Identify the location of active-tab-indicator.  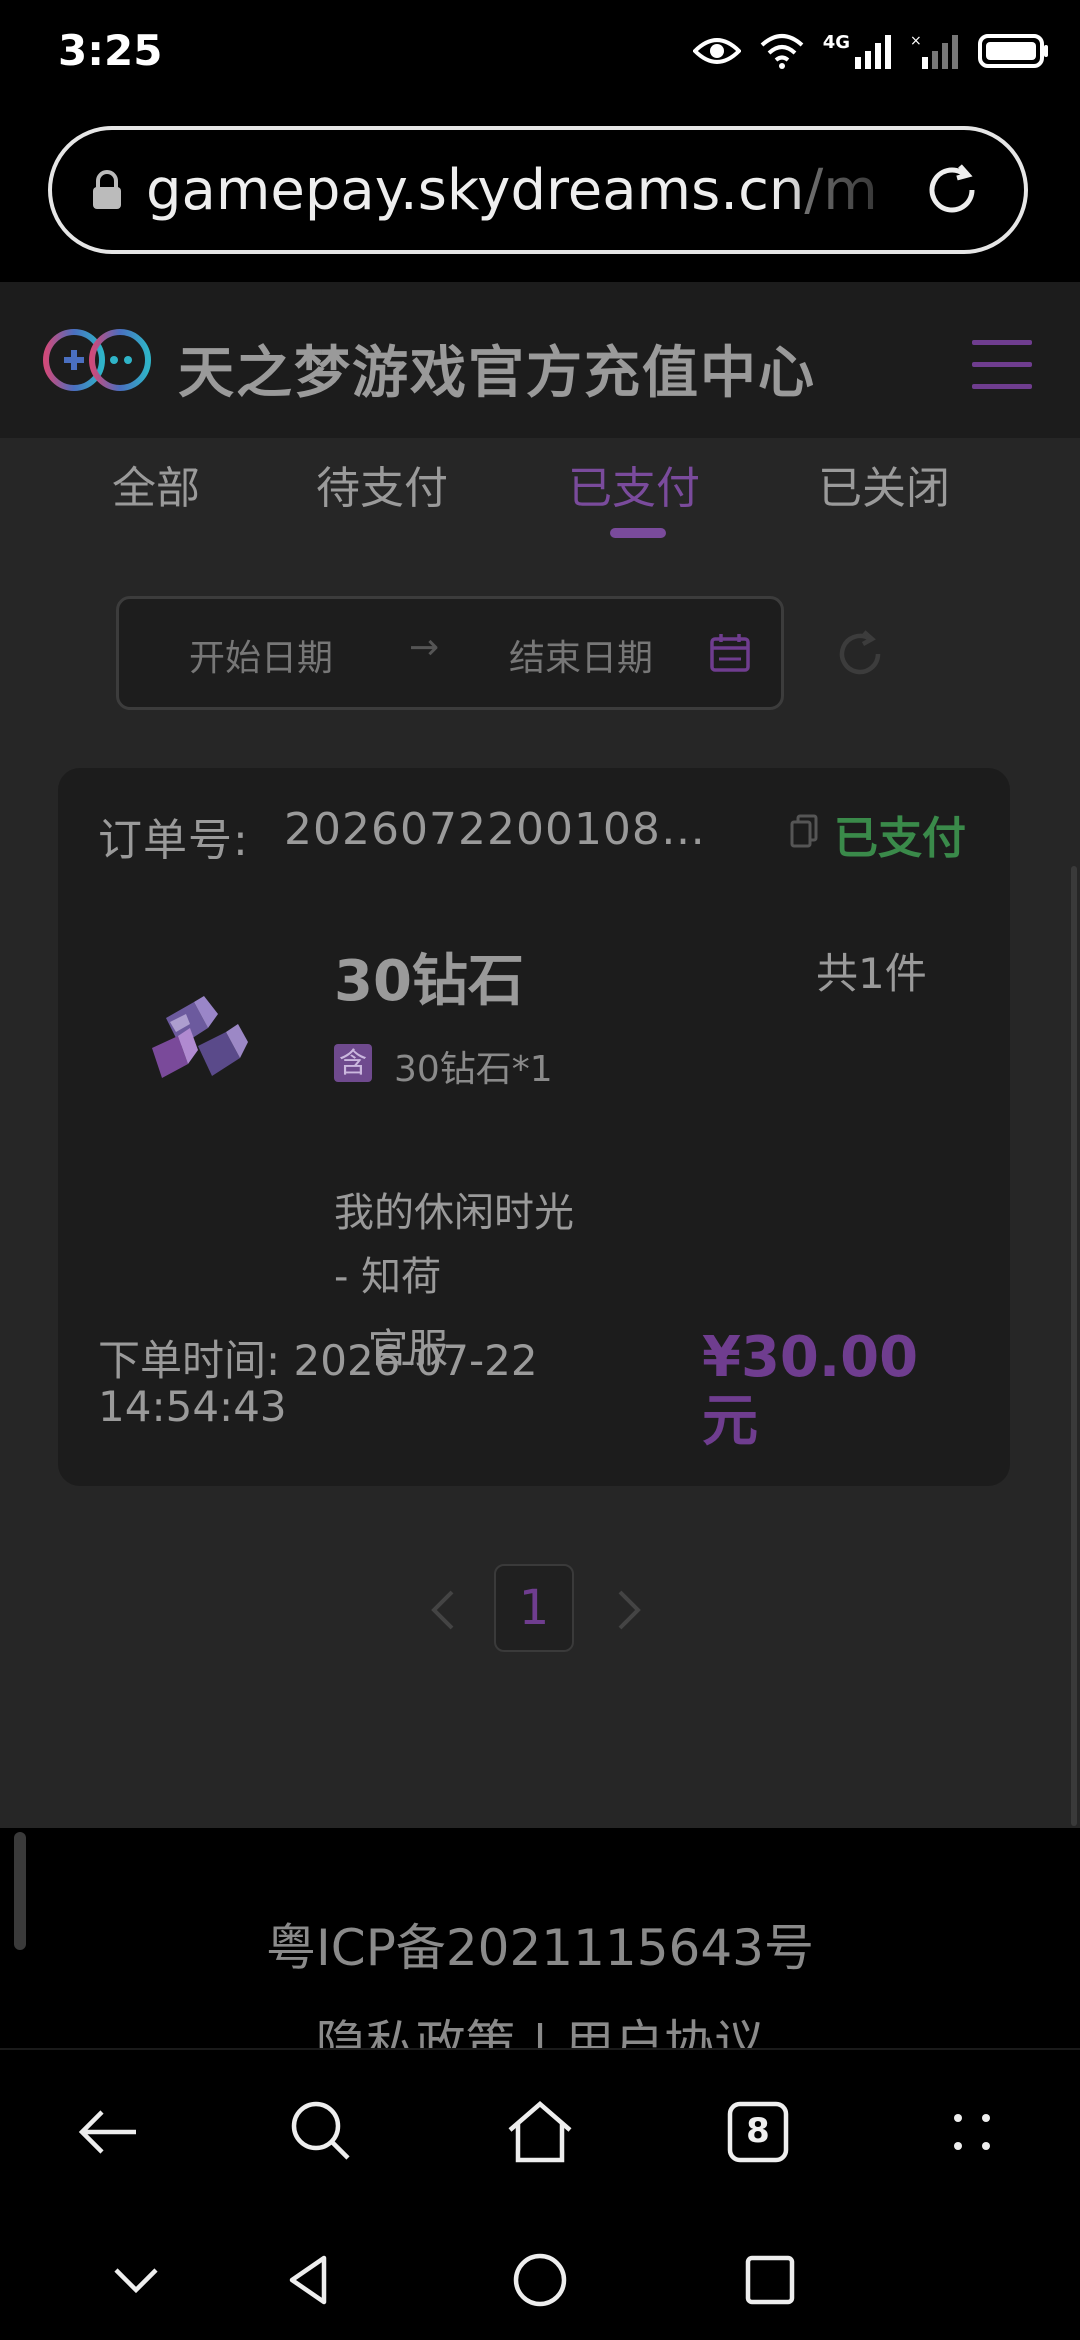
(638, 533).